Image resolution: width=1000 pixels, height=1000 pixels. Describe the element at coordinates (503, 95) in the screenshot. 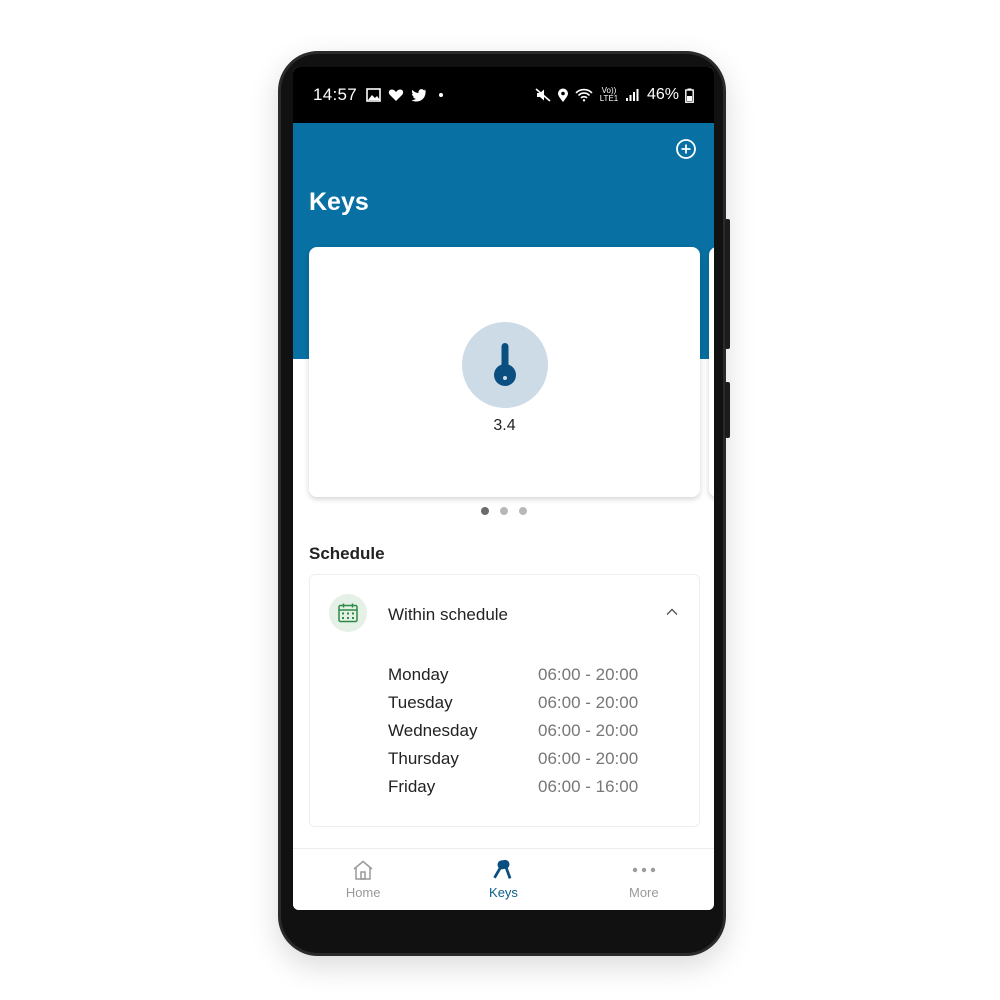

I see `status-bar: 14:57 Vo)) LTE1 46%` at that location.